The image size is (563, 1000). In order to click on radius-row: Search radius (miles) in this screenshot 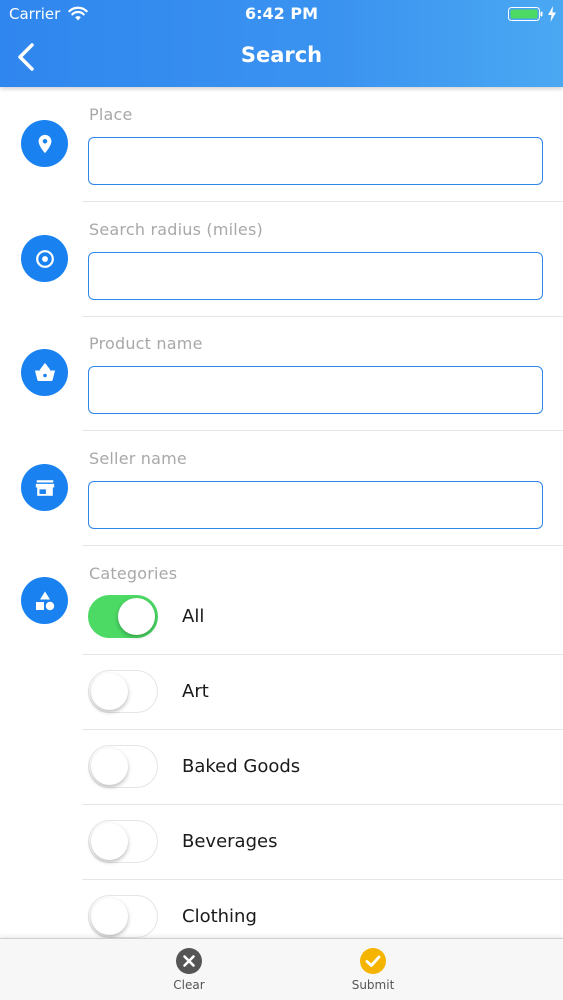, I will do `click(281, 265)`.